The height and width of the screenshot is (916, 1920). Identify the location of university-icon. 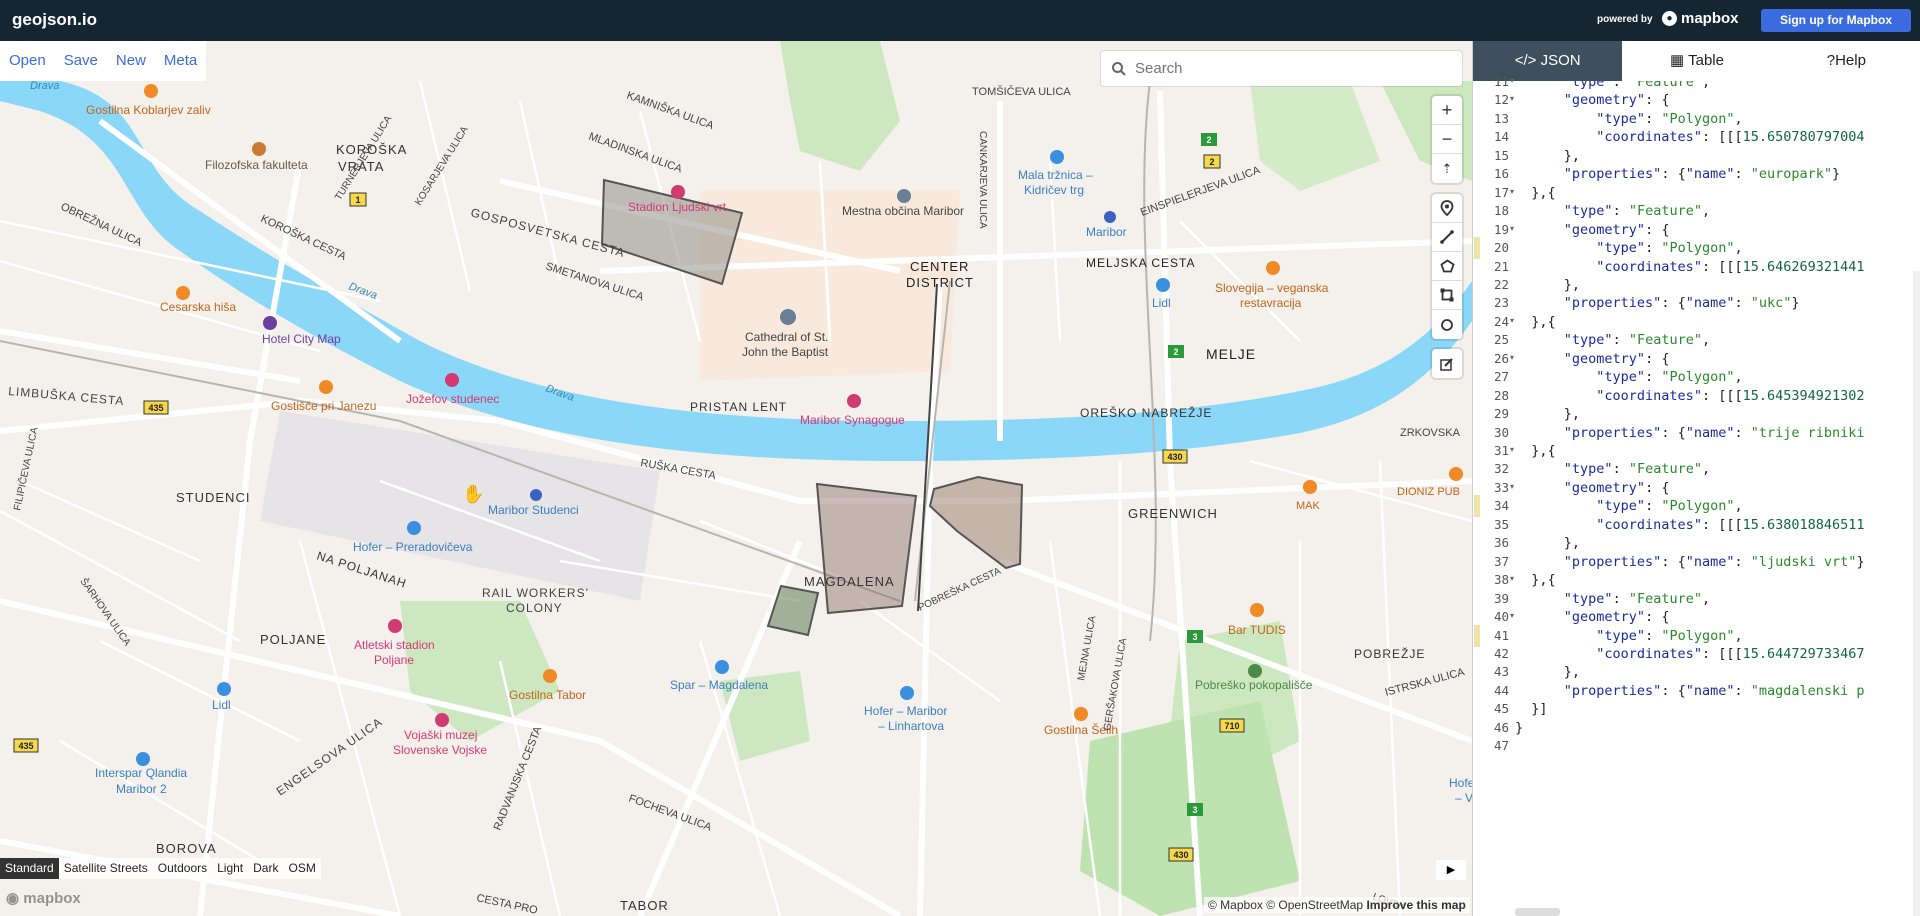
(259, 149).